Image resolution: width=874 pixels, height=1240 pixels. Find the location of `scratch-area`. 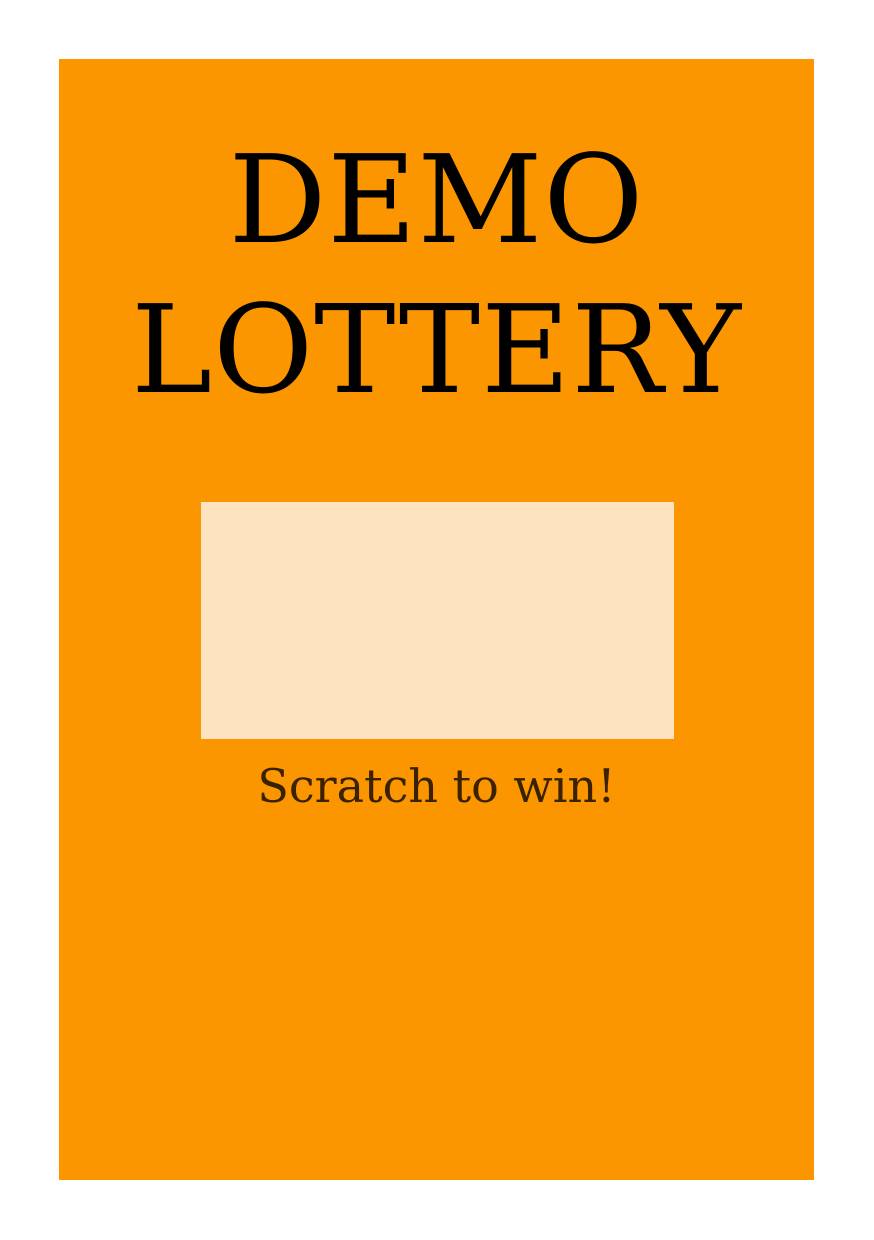

scratch-area is located at coordinates (437, 620).